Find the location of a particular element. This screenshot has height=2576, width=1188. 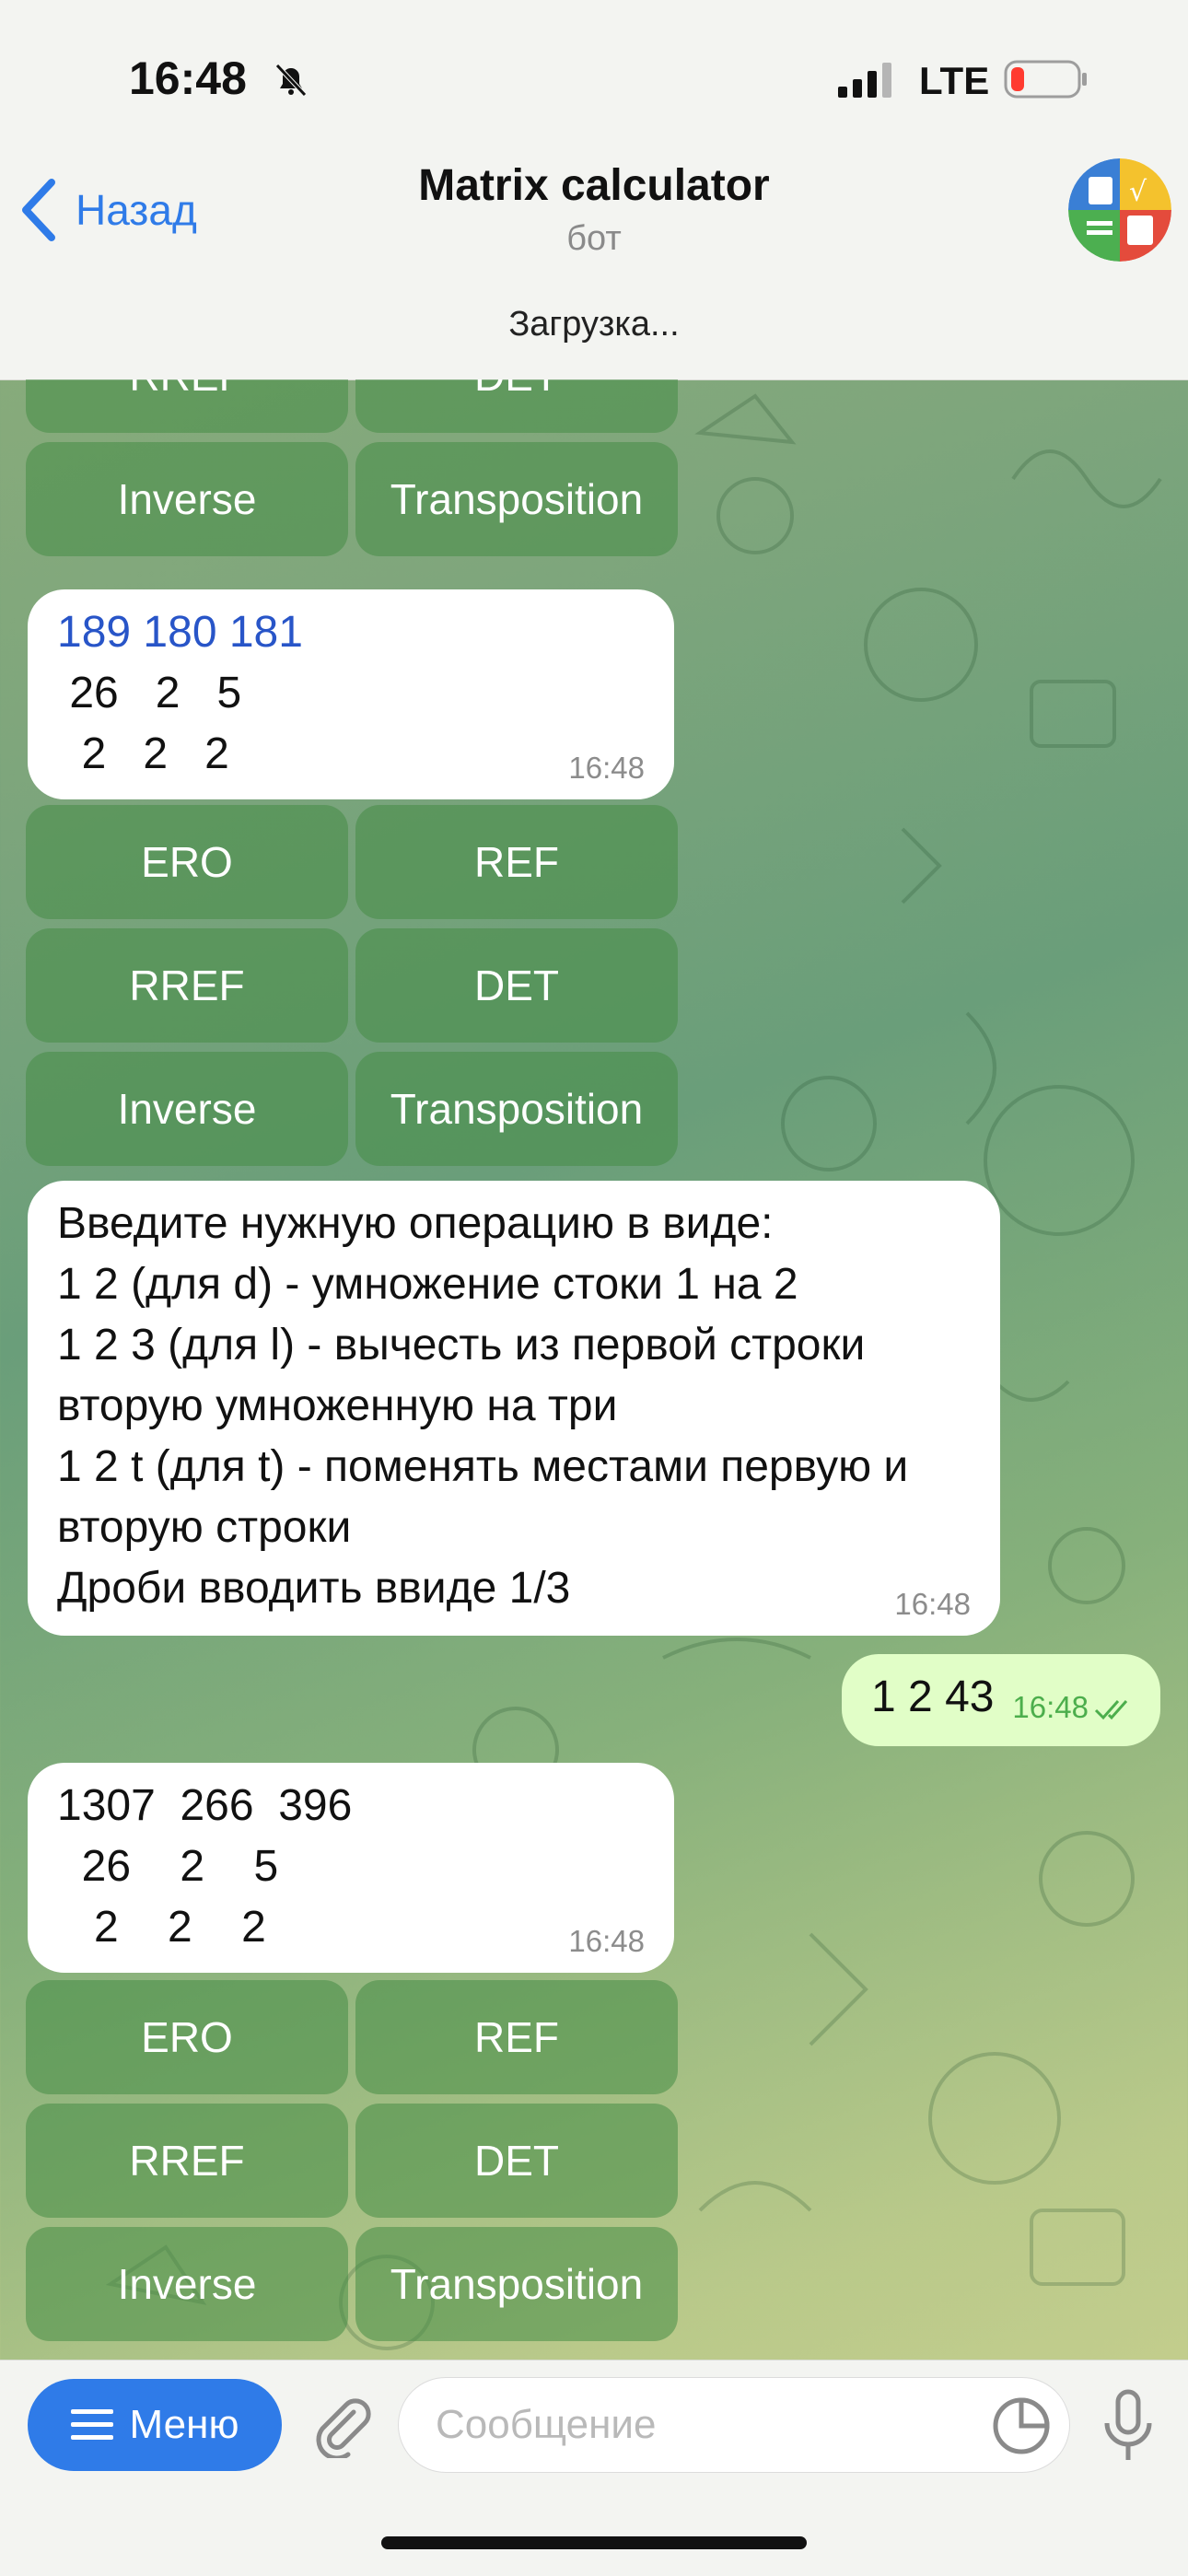

matrix-row: 189 180 181 is located at coordinates (351, 632).